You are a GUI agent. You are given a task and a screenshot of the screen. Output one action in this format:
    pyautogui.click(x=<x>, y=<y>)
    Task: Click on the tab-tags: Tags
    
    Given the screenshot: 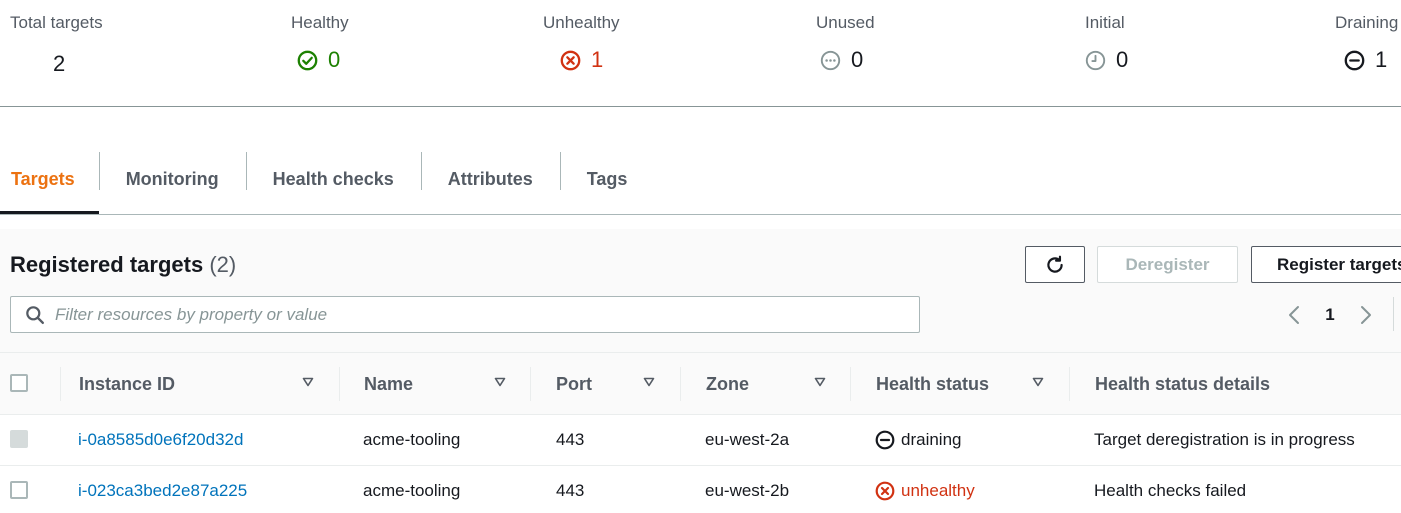 What is the action you would take?
    pyautogui.click(x=607, y=179)
    